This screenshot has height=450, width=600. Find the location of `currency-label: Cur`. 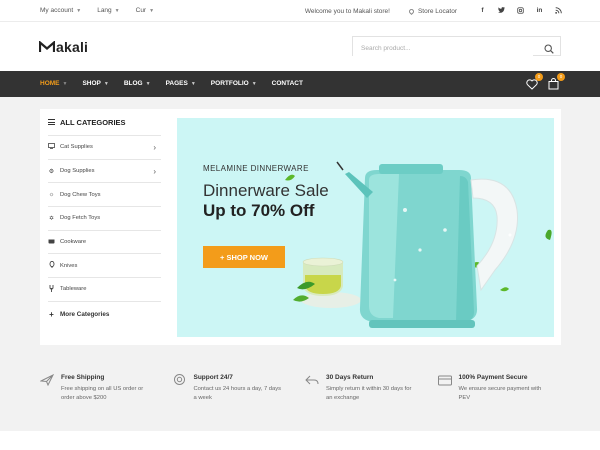

currency-label: Cur is located at coordinates (141, 10).